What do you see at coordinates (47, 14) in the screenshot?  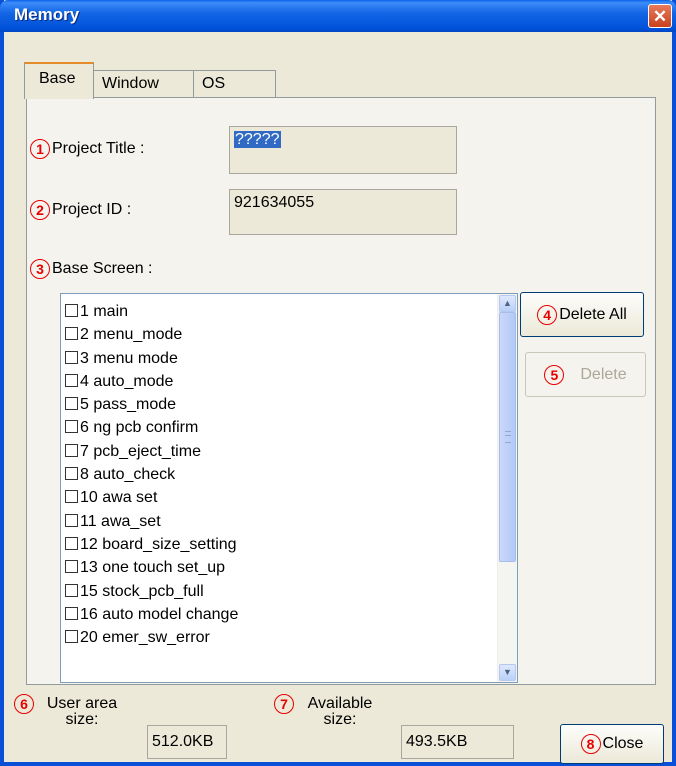 I see `window-title: Memory` at bounding box center [47, 14].